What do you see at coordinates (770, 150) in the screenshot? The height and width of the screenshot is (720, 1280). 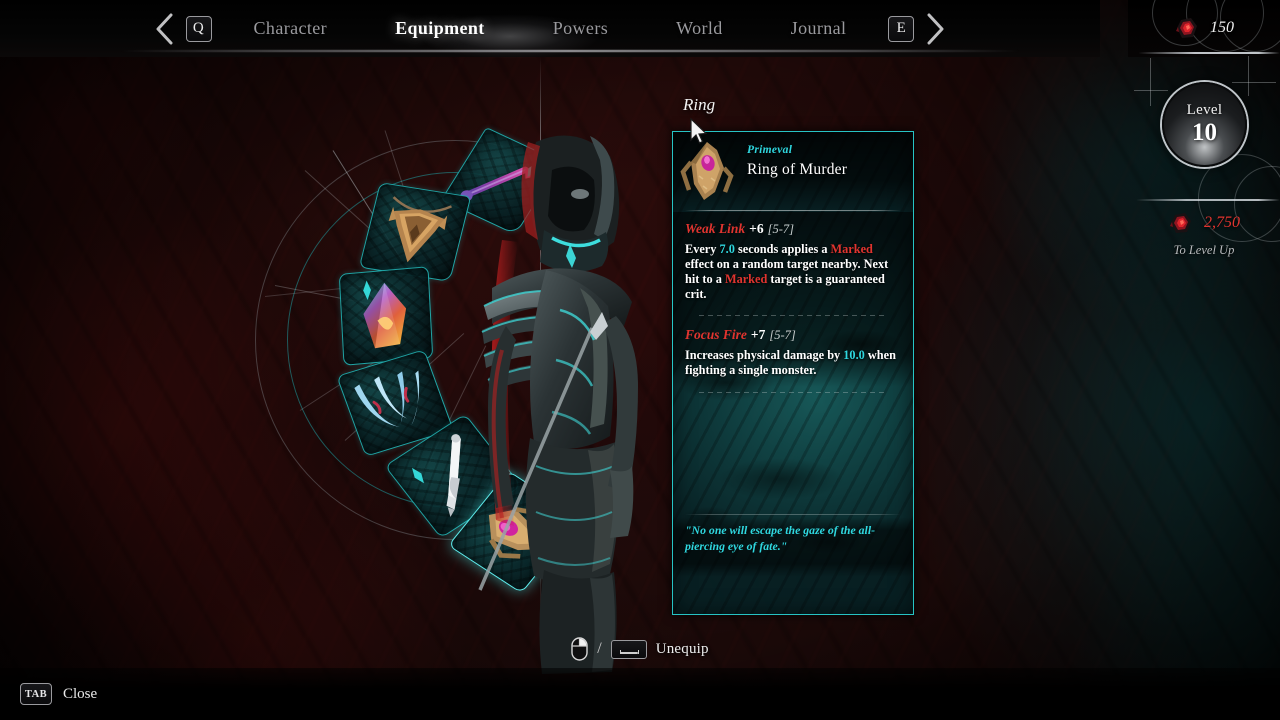 I see `item-rarity: Primeval` at bounding box center [770, 150].